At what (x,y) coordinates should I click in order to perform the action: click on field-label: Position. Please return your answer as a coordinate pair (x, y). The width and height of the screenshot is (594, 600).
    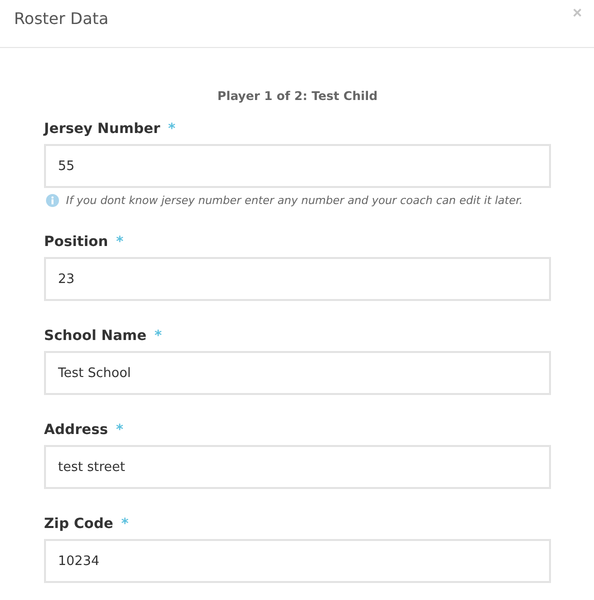
    Looking at the image, I should click on (76, 242).